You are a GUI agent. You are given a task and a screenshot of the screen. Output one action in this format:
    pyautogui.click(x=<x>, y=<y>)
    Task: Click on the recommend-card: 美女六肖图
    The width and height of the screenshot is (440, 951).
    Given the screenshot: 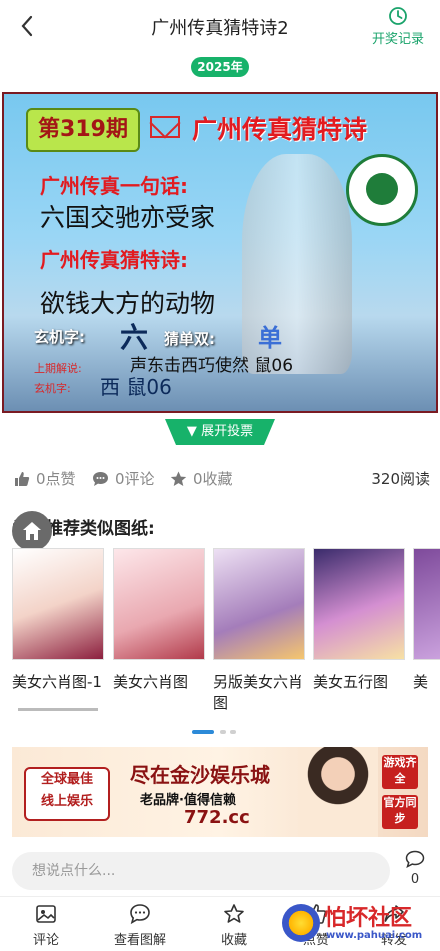 What is the action you would take?
    pyautogui.click(x=159, y=620)
    